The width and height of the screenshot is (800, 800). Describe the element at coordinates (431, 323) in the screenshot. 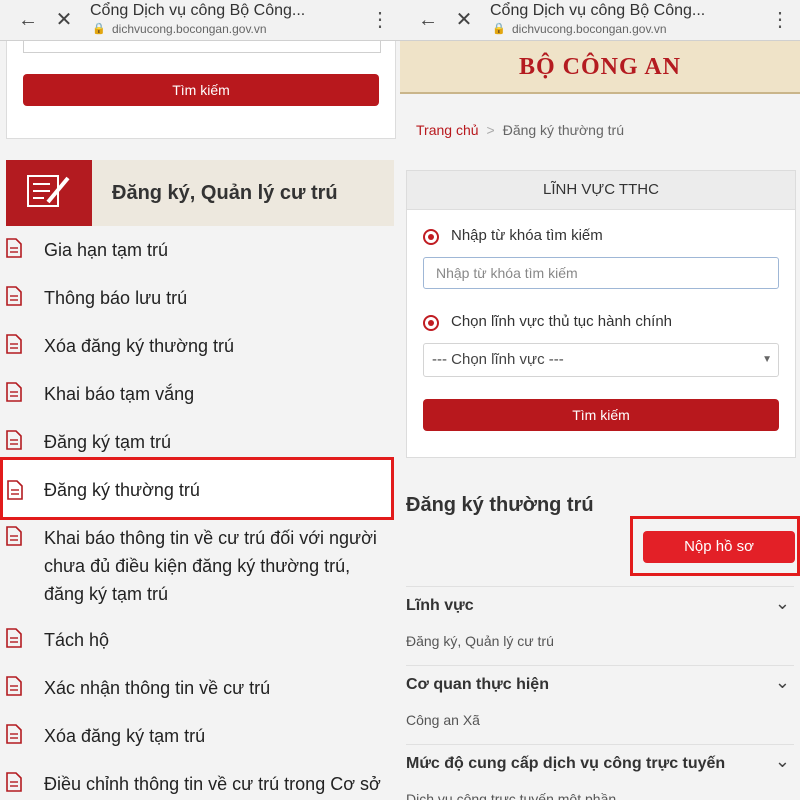

I see `radio-field` at that location.